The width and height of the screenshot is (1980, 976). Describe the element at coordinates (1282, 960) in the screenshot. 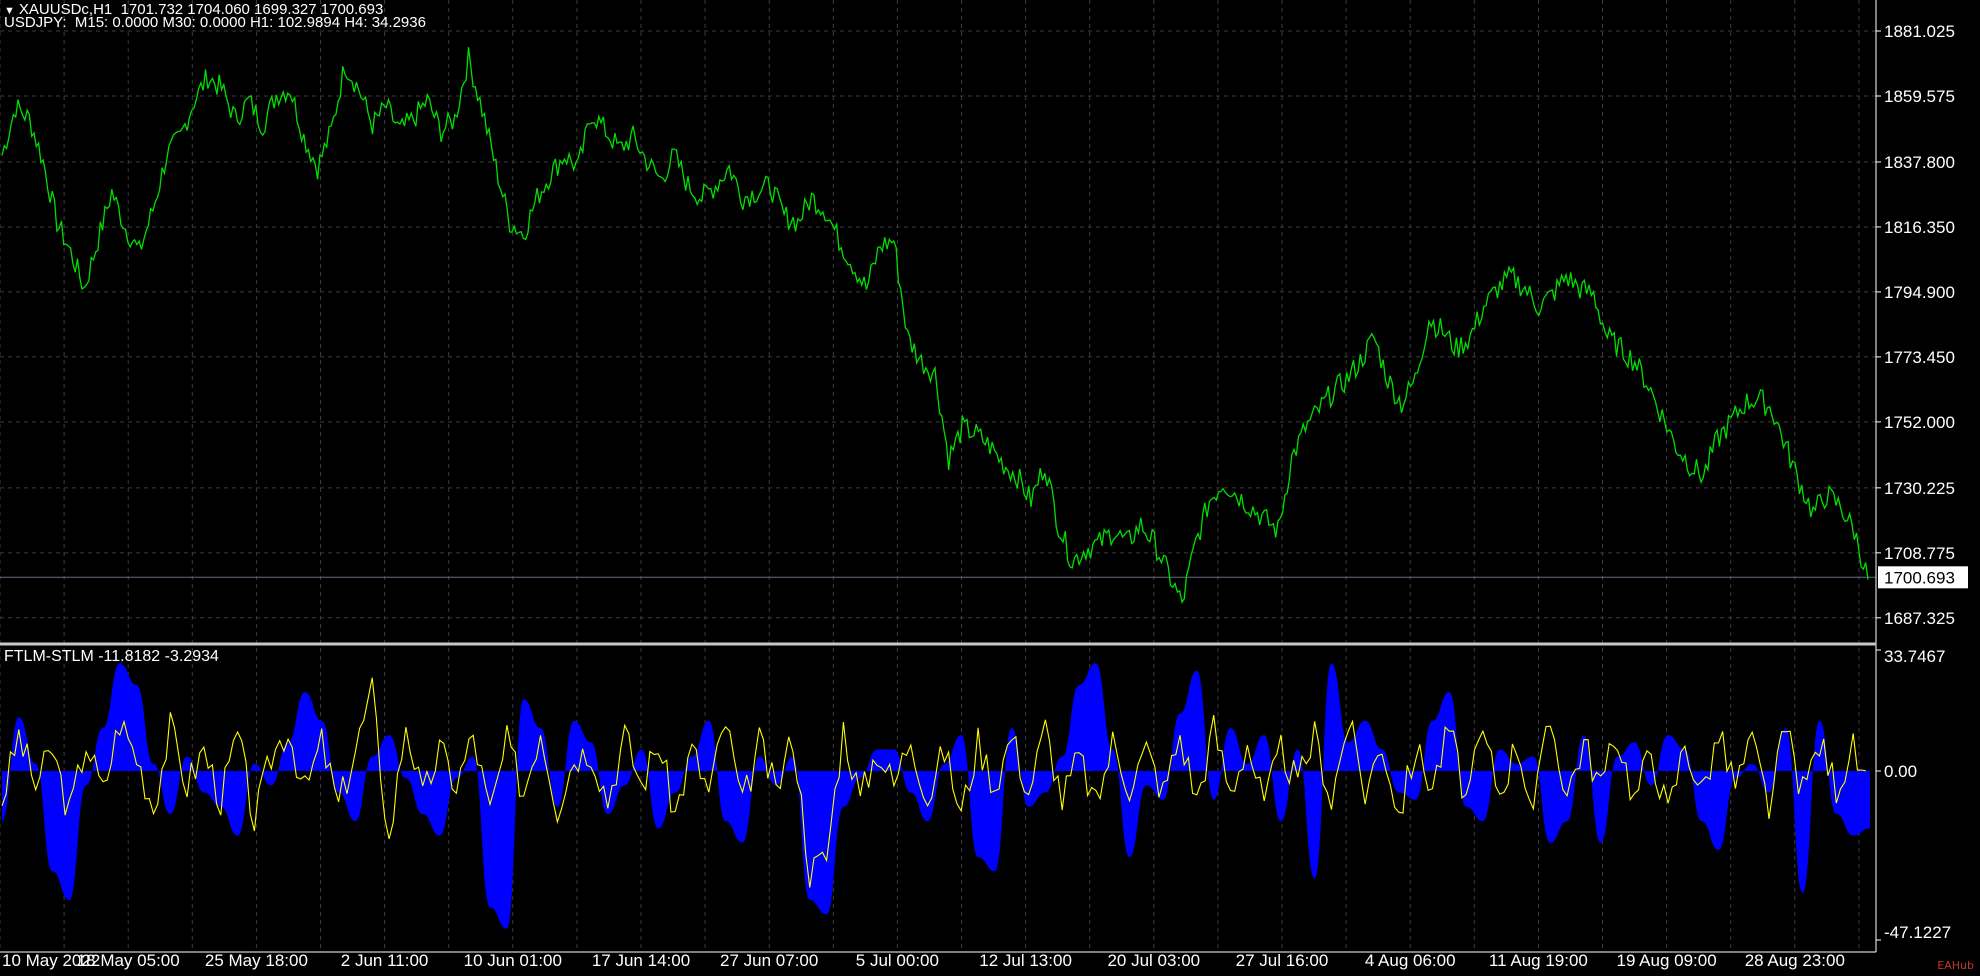

I see `time-tick-label: 27 Jul 16:00` at that location.